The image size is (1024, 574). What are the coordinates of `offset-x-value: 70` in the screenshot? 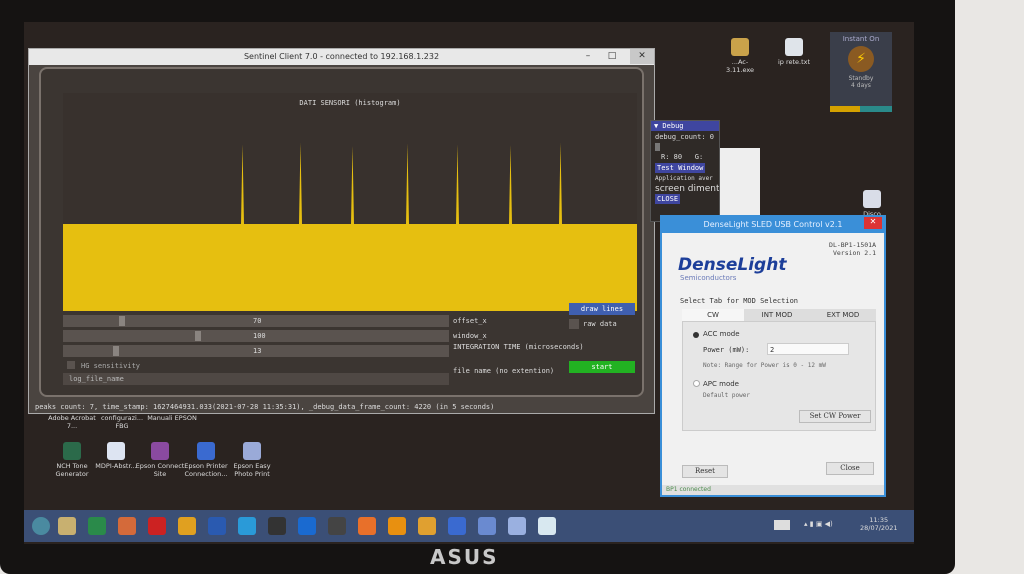 It's located at (257, 321).